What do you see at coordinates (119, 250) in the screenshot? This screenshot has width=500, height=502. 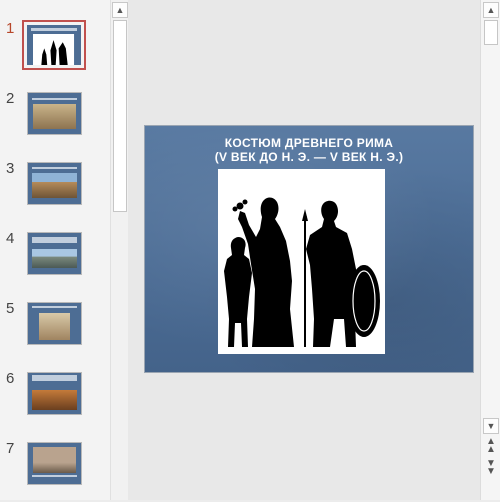 I see `thumbnail-scrollbar: ▲` at bounding box center [119, 250].